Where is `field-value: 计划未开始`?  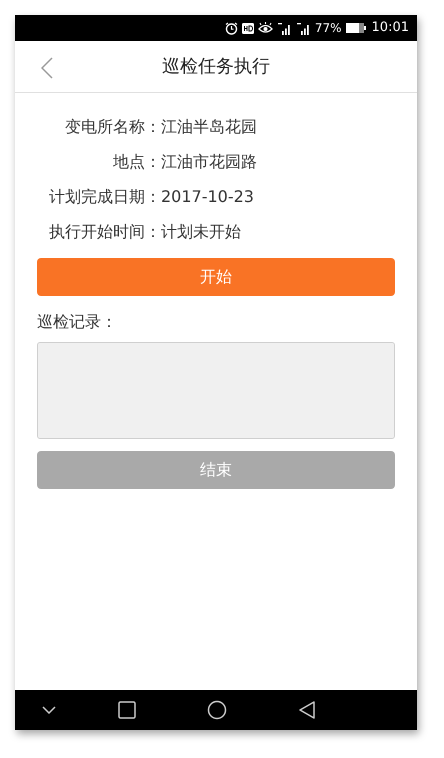
field-value: 计划未开始 is located at coordinates (201, 232).